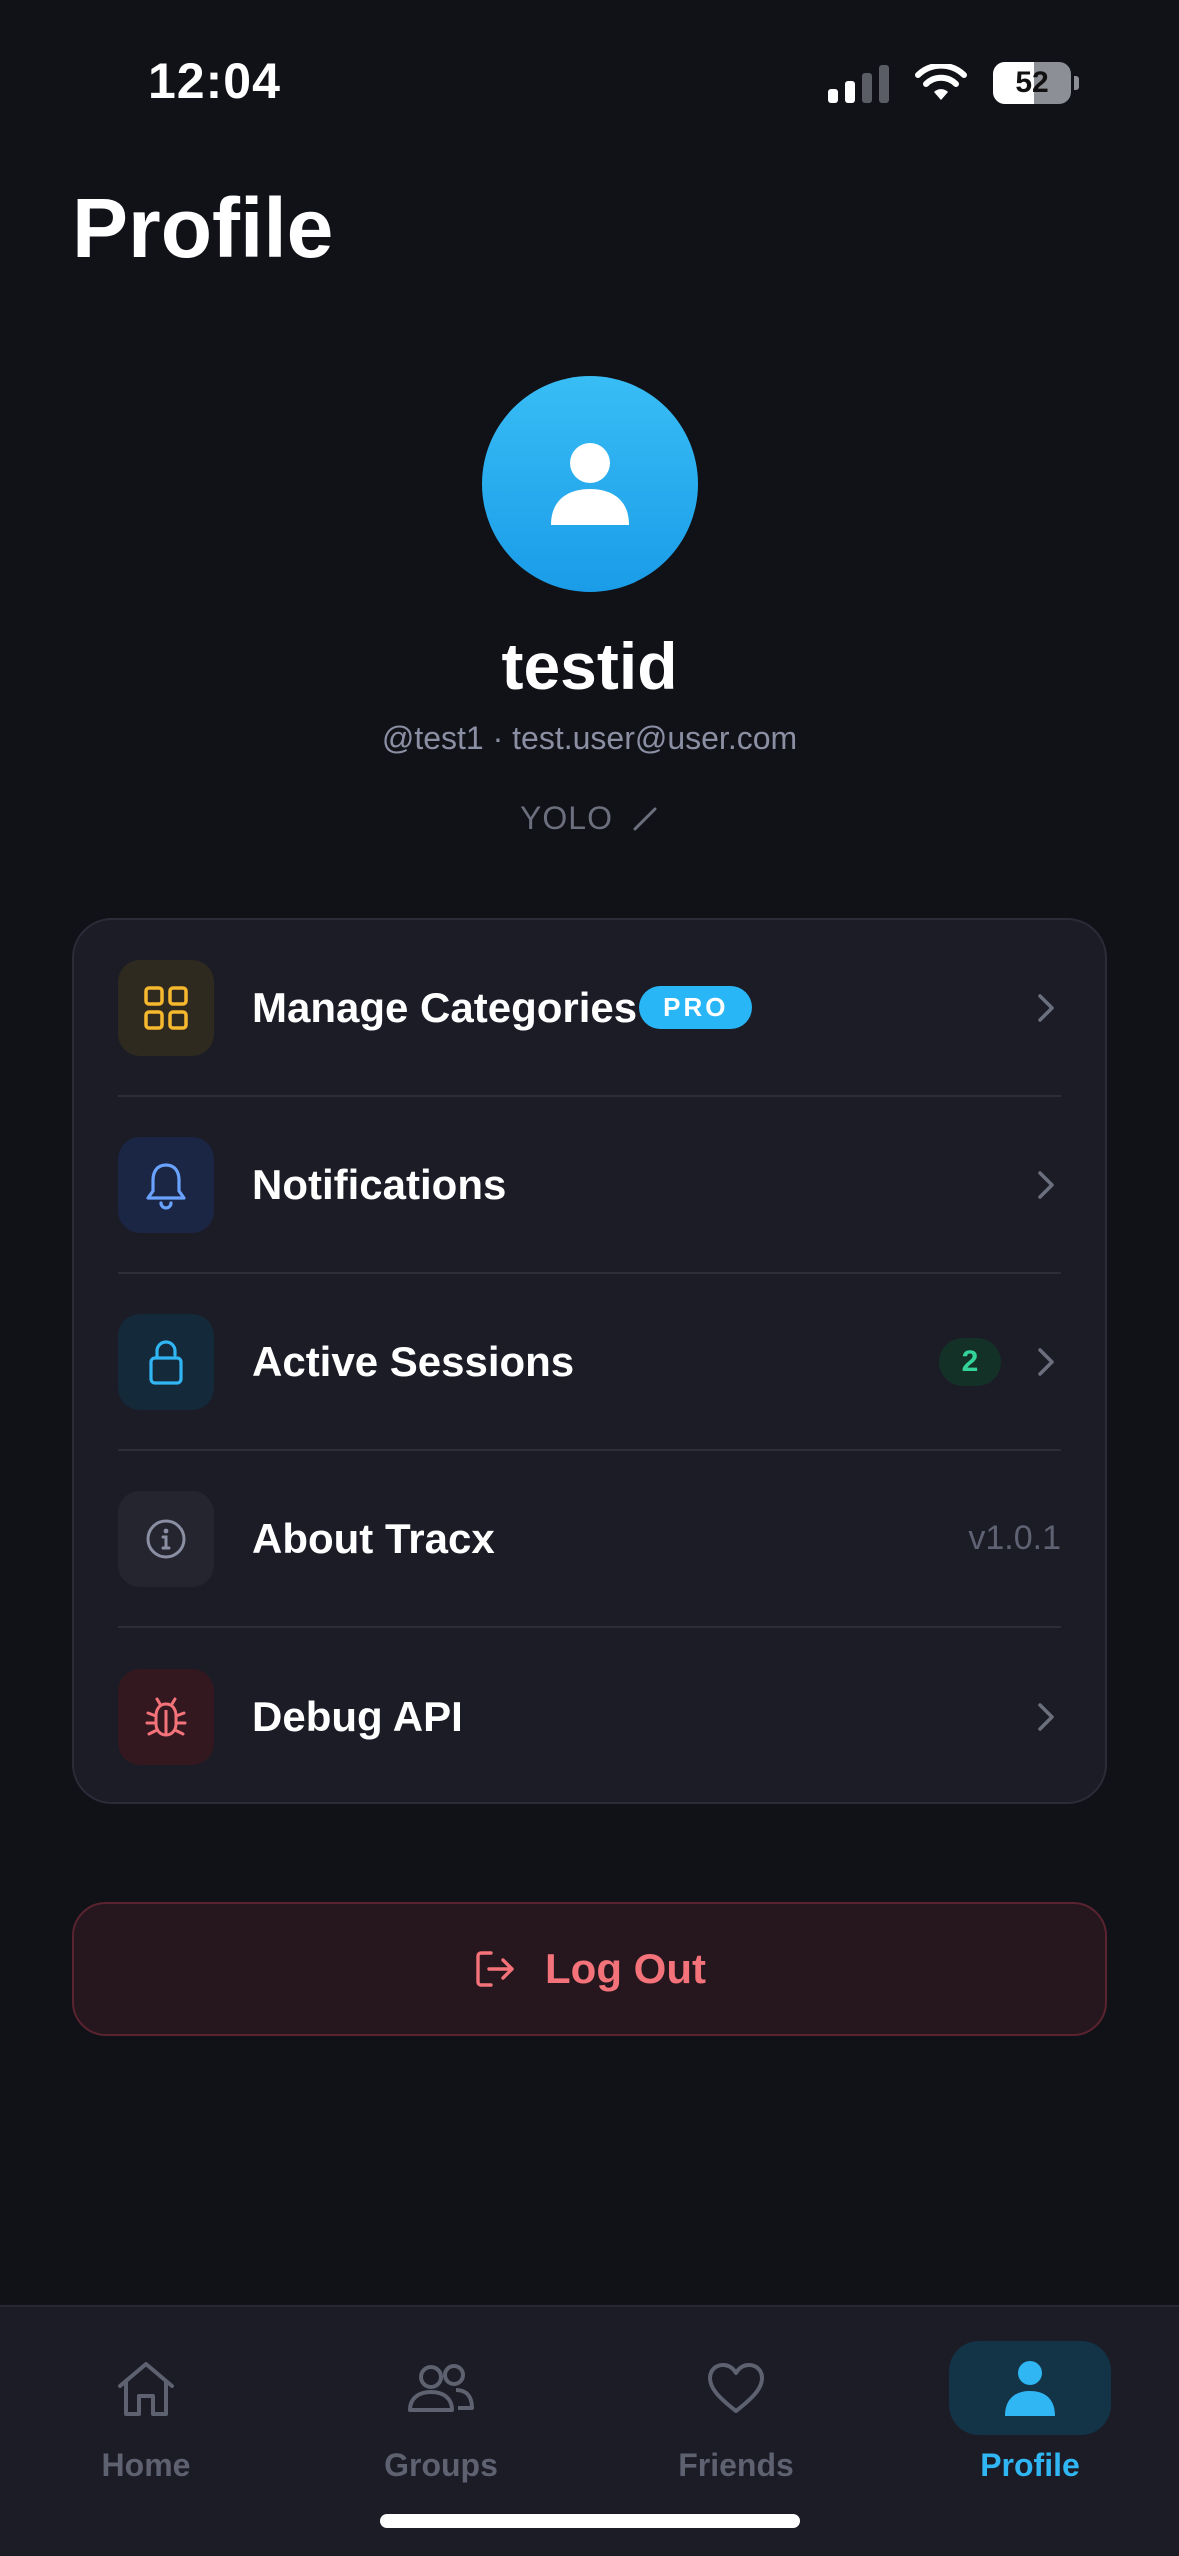  I want to click on tab-home: Home, so click(146, 2428).